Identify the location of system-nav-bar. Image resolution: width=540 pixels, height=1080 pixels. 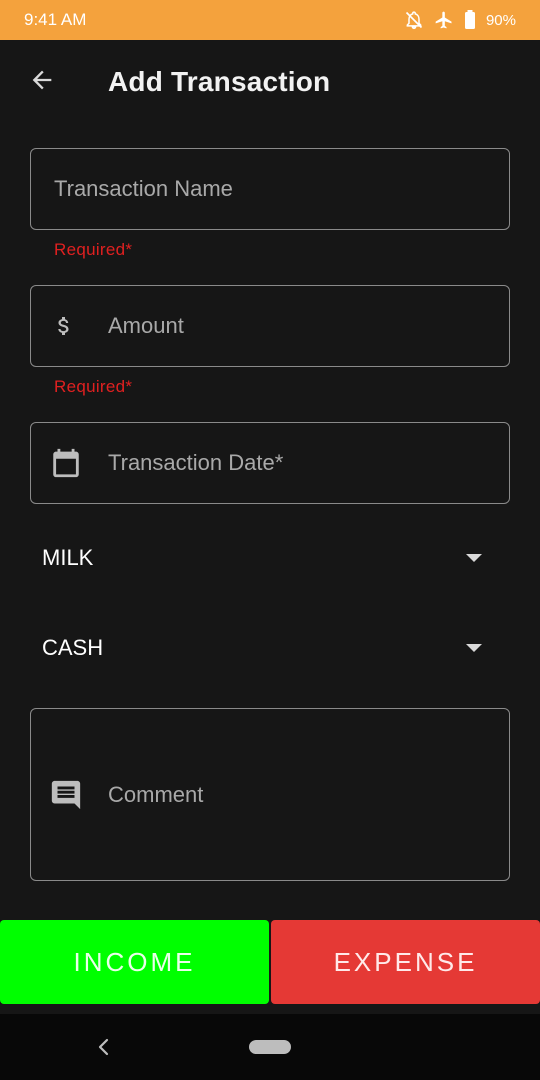
(270, 1047).